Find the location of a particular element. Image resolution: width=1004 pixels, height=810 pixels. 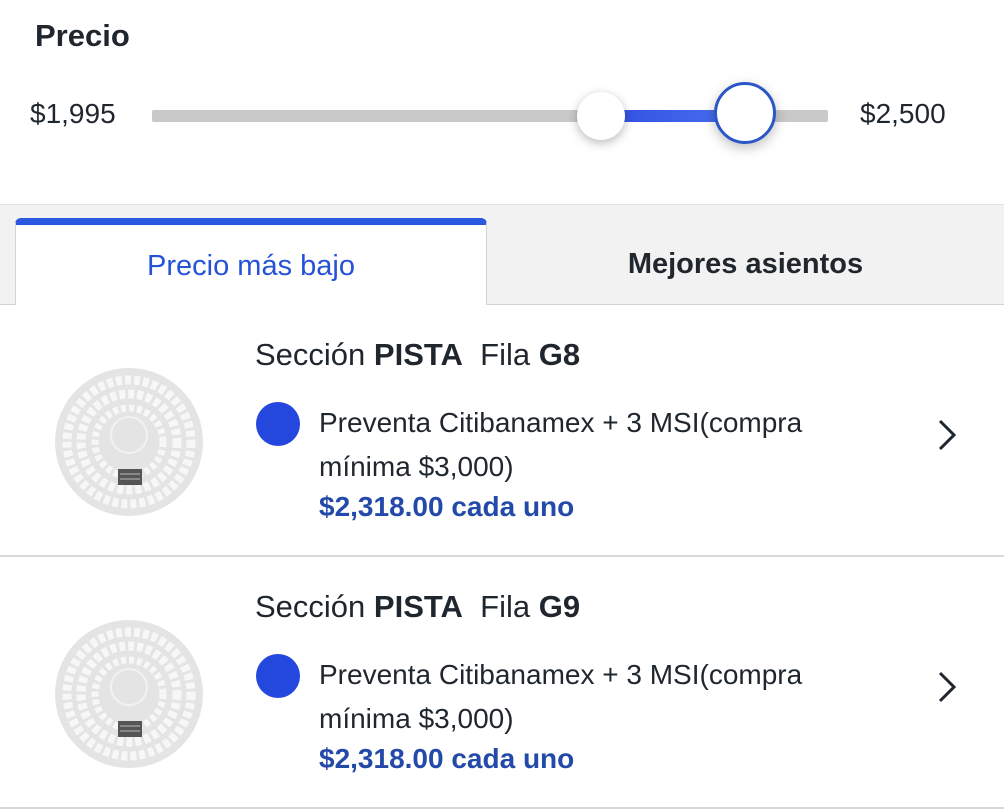

price-filter-title: Precio is located at coordinates (82, 35).